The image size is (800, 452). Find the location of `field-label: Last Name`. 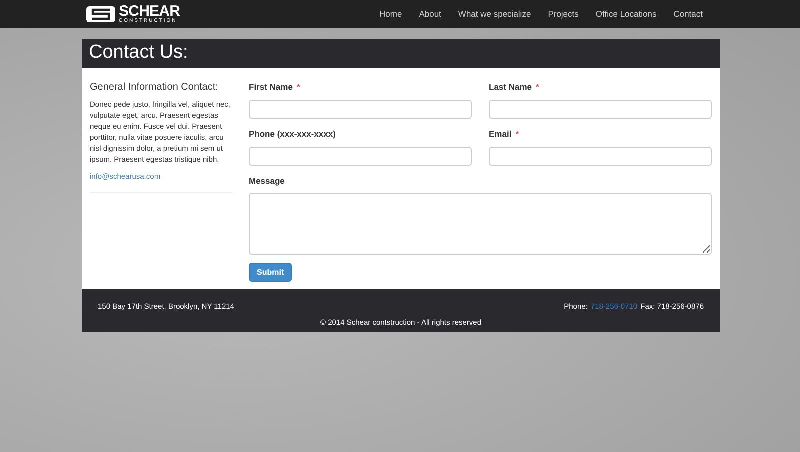

field-label: Last Name is located at coordinates (510, 87).